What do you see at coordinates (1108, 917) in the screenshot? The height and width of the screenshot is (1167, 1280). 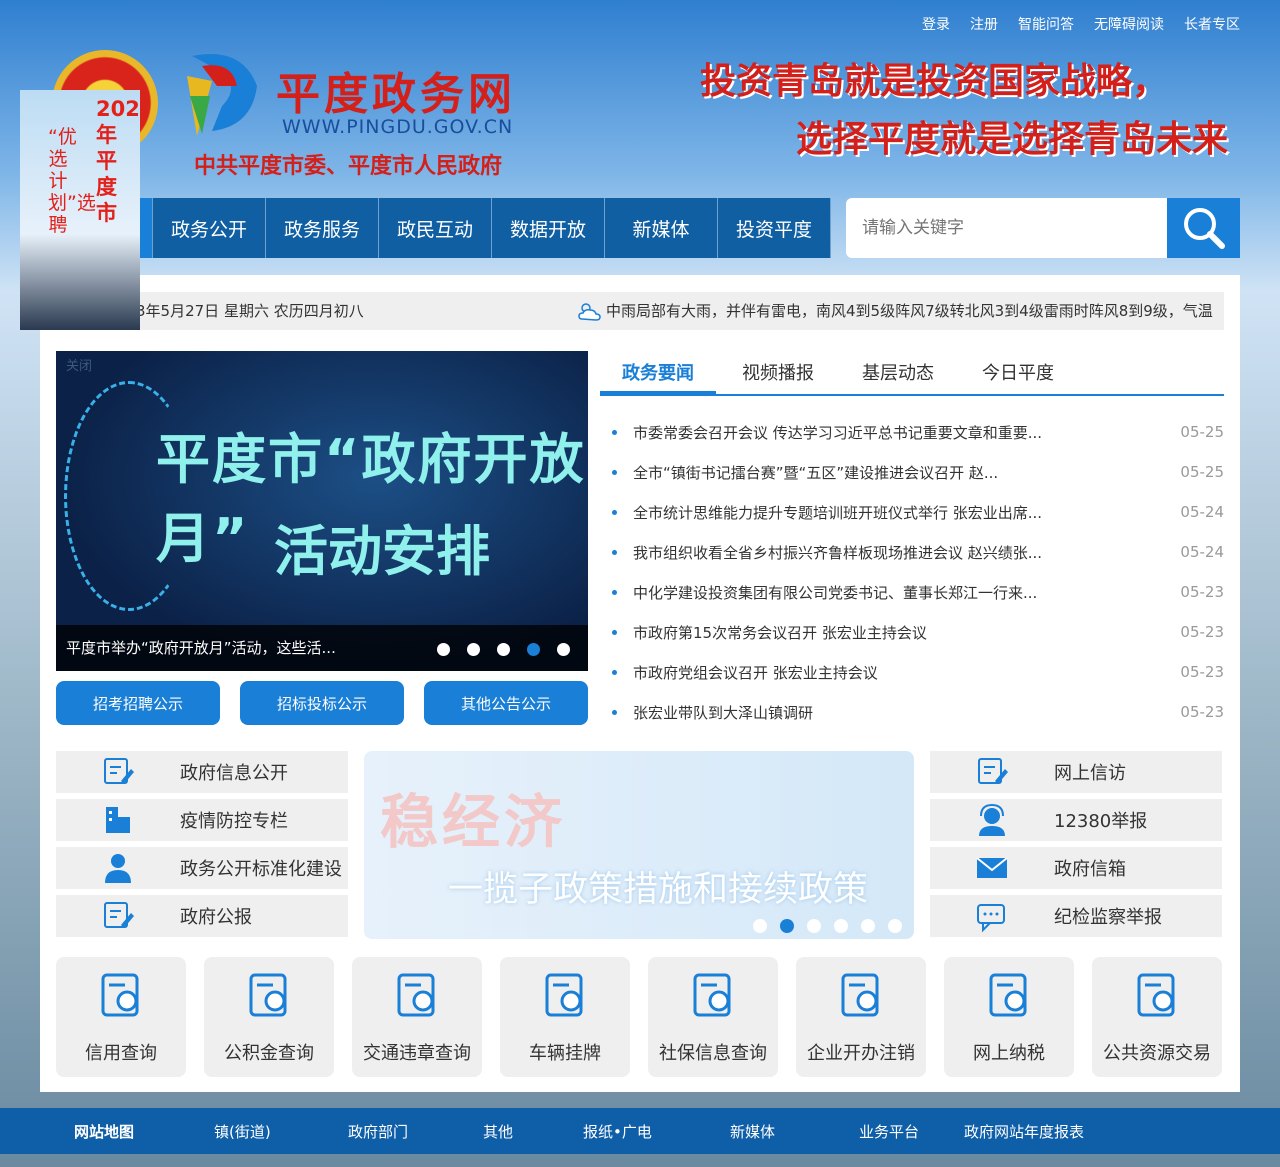 I see `quick-link-label: 纪检监察举报` at bounding box center [1108, 917].